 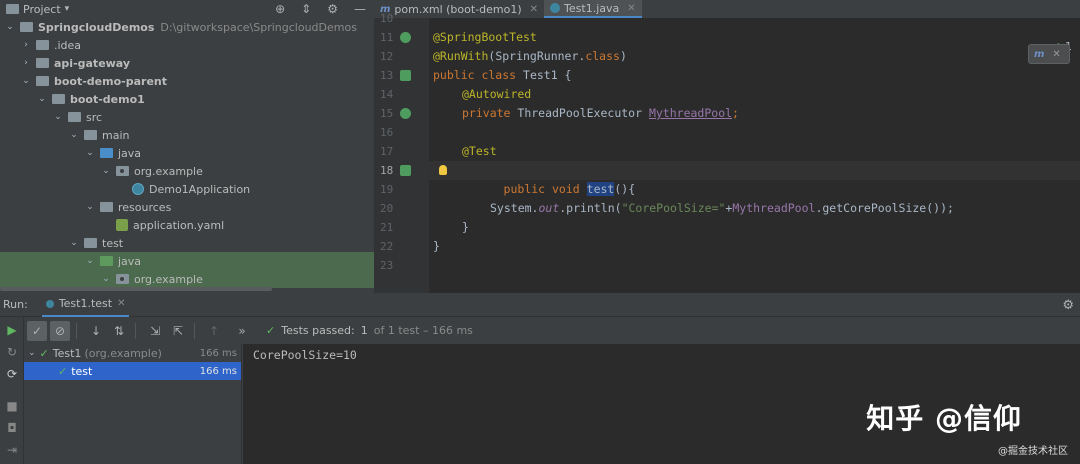 What do you see at coordinates (12, 406) in the screenshot?
I see `stop-icon: ■` at bounding box center [12, 406].